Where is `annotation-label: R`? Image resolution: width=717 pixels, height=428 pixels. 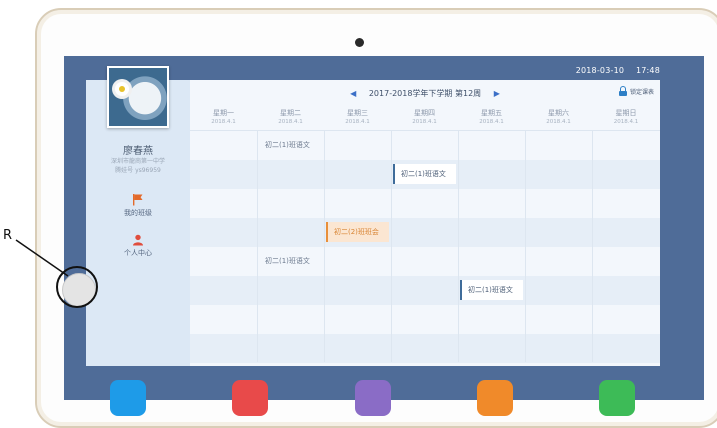
annotation-label: R is located at coordinates (8, 235).